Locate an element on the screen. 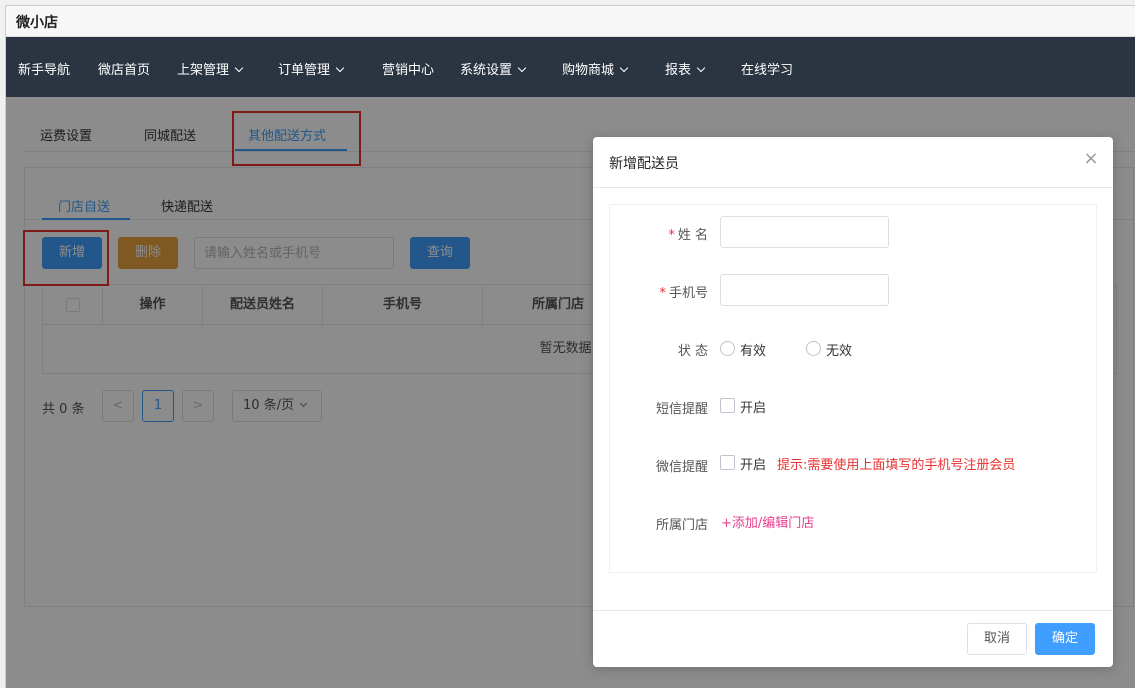 This screenshot has height=688, width=1135. name-label-text: 姓 名 is located at coordinates (692, 235).